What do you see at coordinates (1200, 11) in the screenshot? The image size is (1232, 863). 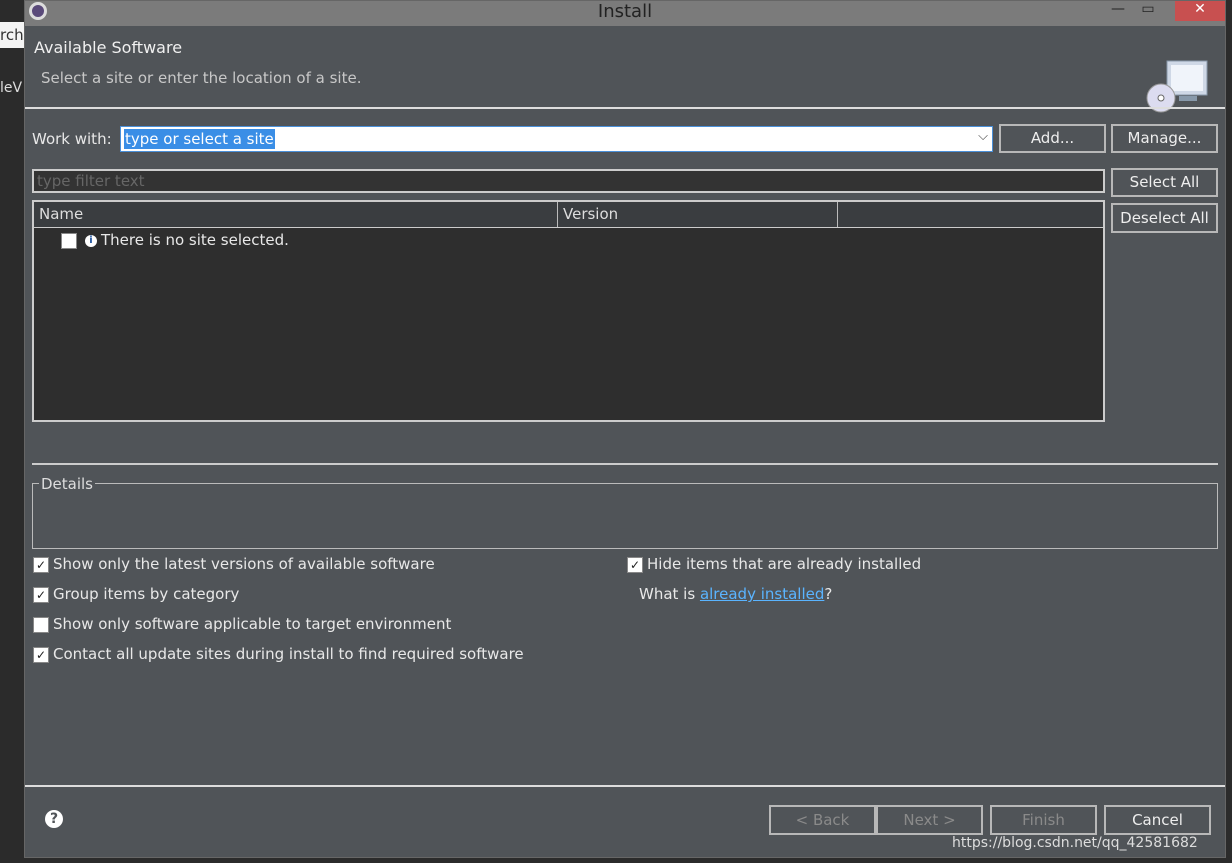 I see `close-button: ✕` at bounding box center [1200, 11].